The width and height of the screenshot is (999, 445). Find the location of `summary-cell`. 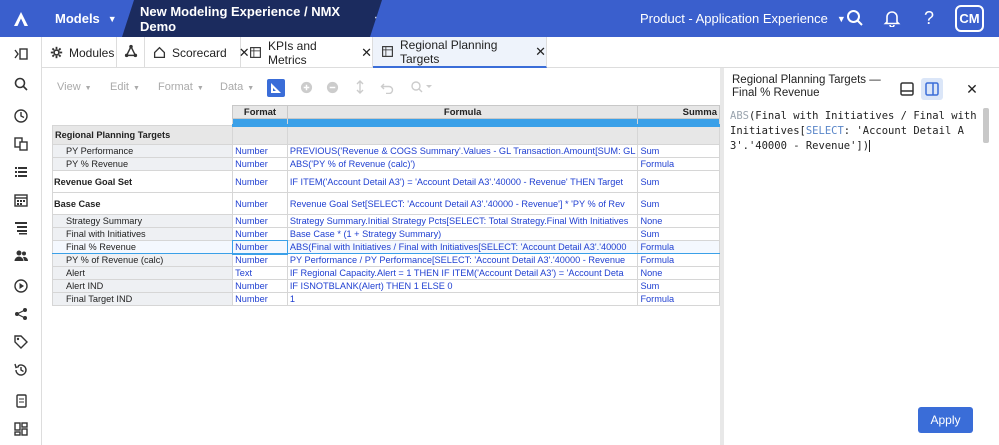

summary-cell is located at coordinates (678, 135).